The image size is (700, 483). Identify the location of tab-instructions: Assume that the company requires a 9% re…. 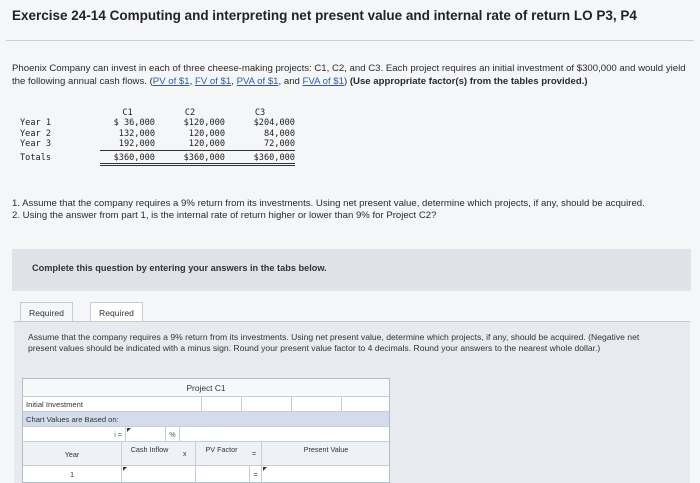
(334, 342).